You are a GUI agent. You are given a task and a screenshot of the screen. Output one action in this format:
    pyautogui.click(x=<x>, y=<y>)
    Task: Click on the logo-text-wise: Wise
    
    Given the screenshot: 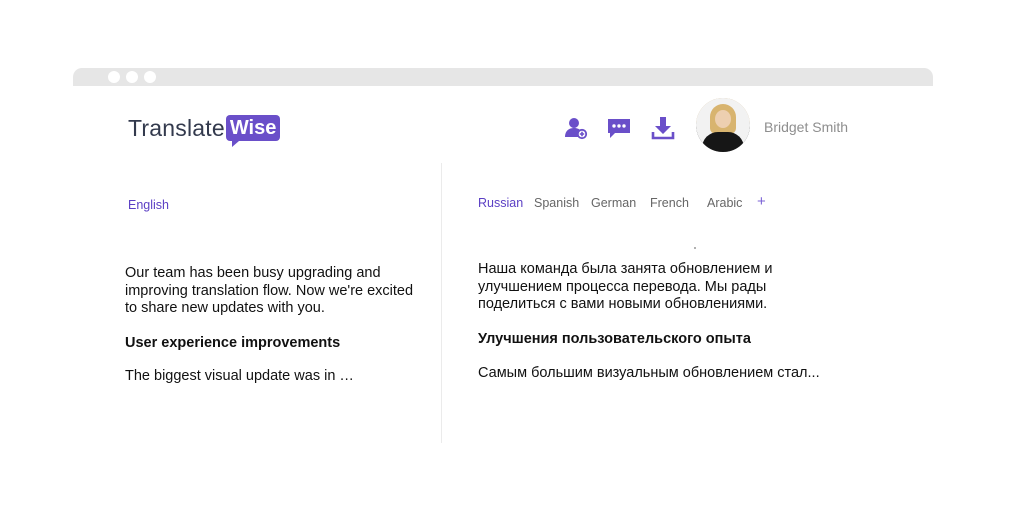 What is the action you would take?
    pyautogui.click(x=253, y=131)
    